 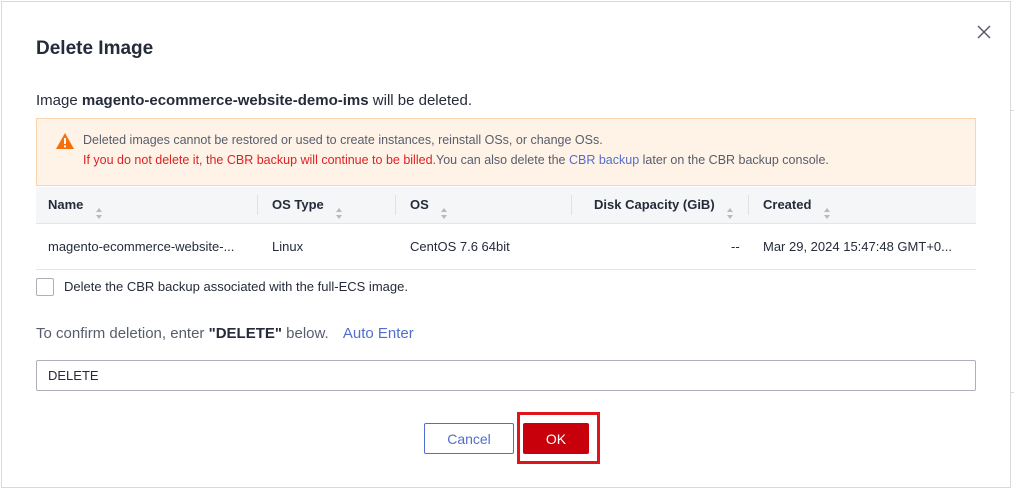 I want to click on dialog-title: Delete Image, so click(x=95, y=48).